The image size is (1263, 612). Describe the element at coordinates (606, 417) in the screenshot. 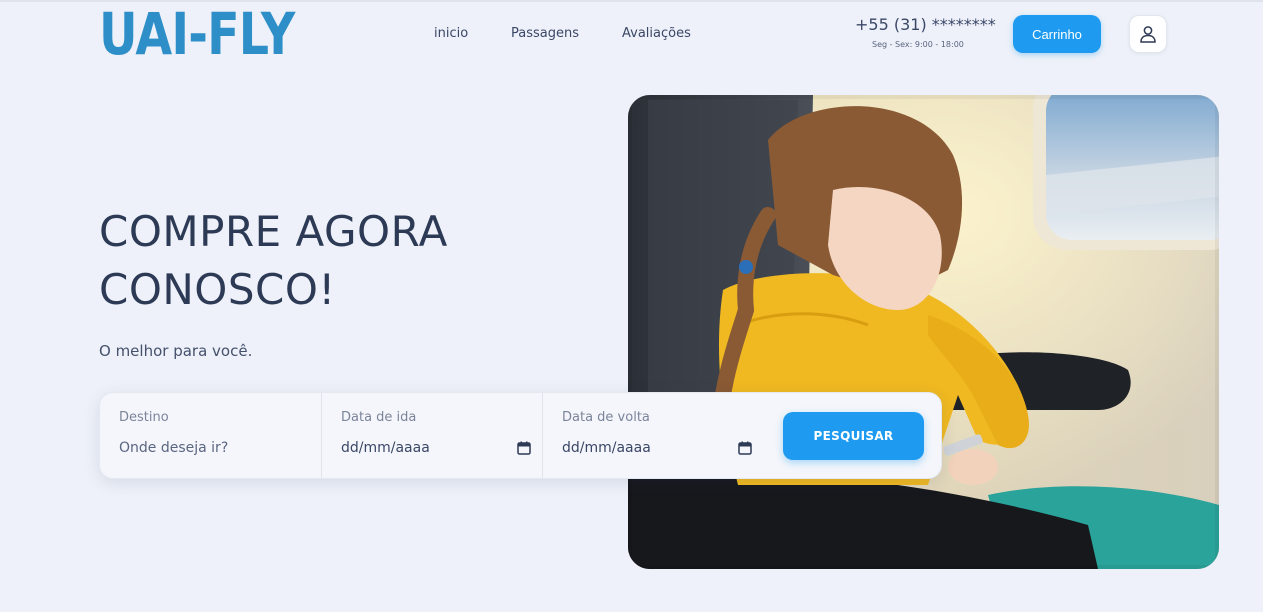

I see `data-volta-label: Data de volta` at that location.